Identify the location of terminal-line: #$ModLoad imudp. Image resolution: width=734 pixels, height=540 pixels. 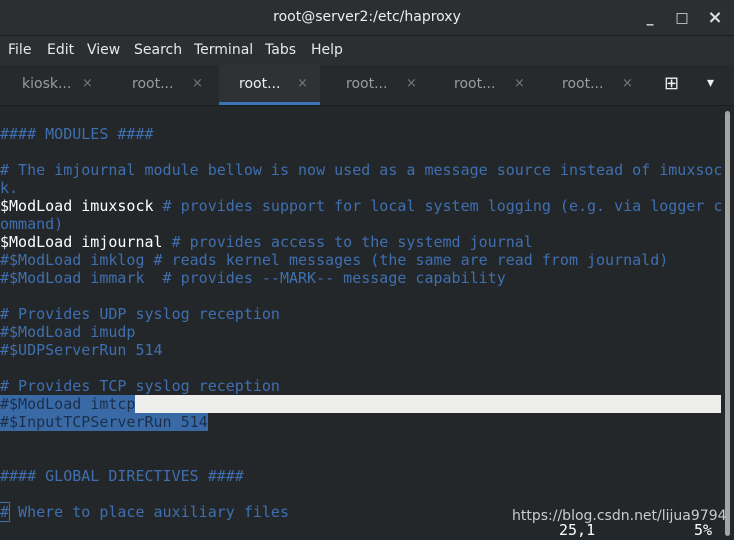
(68, 332).